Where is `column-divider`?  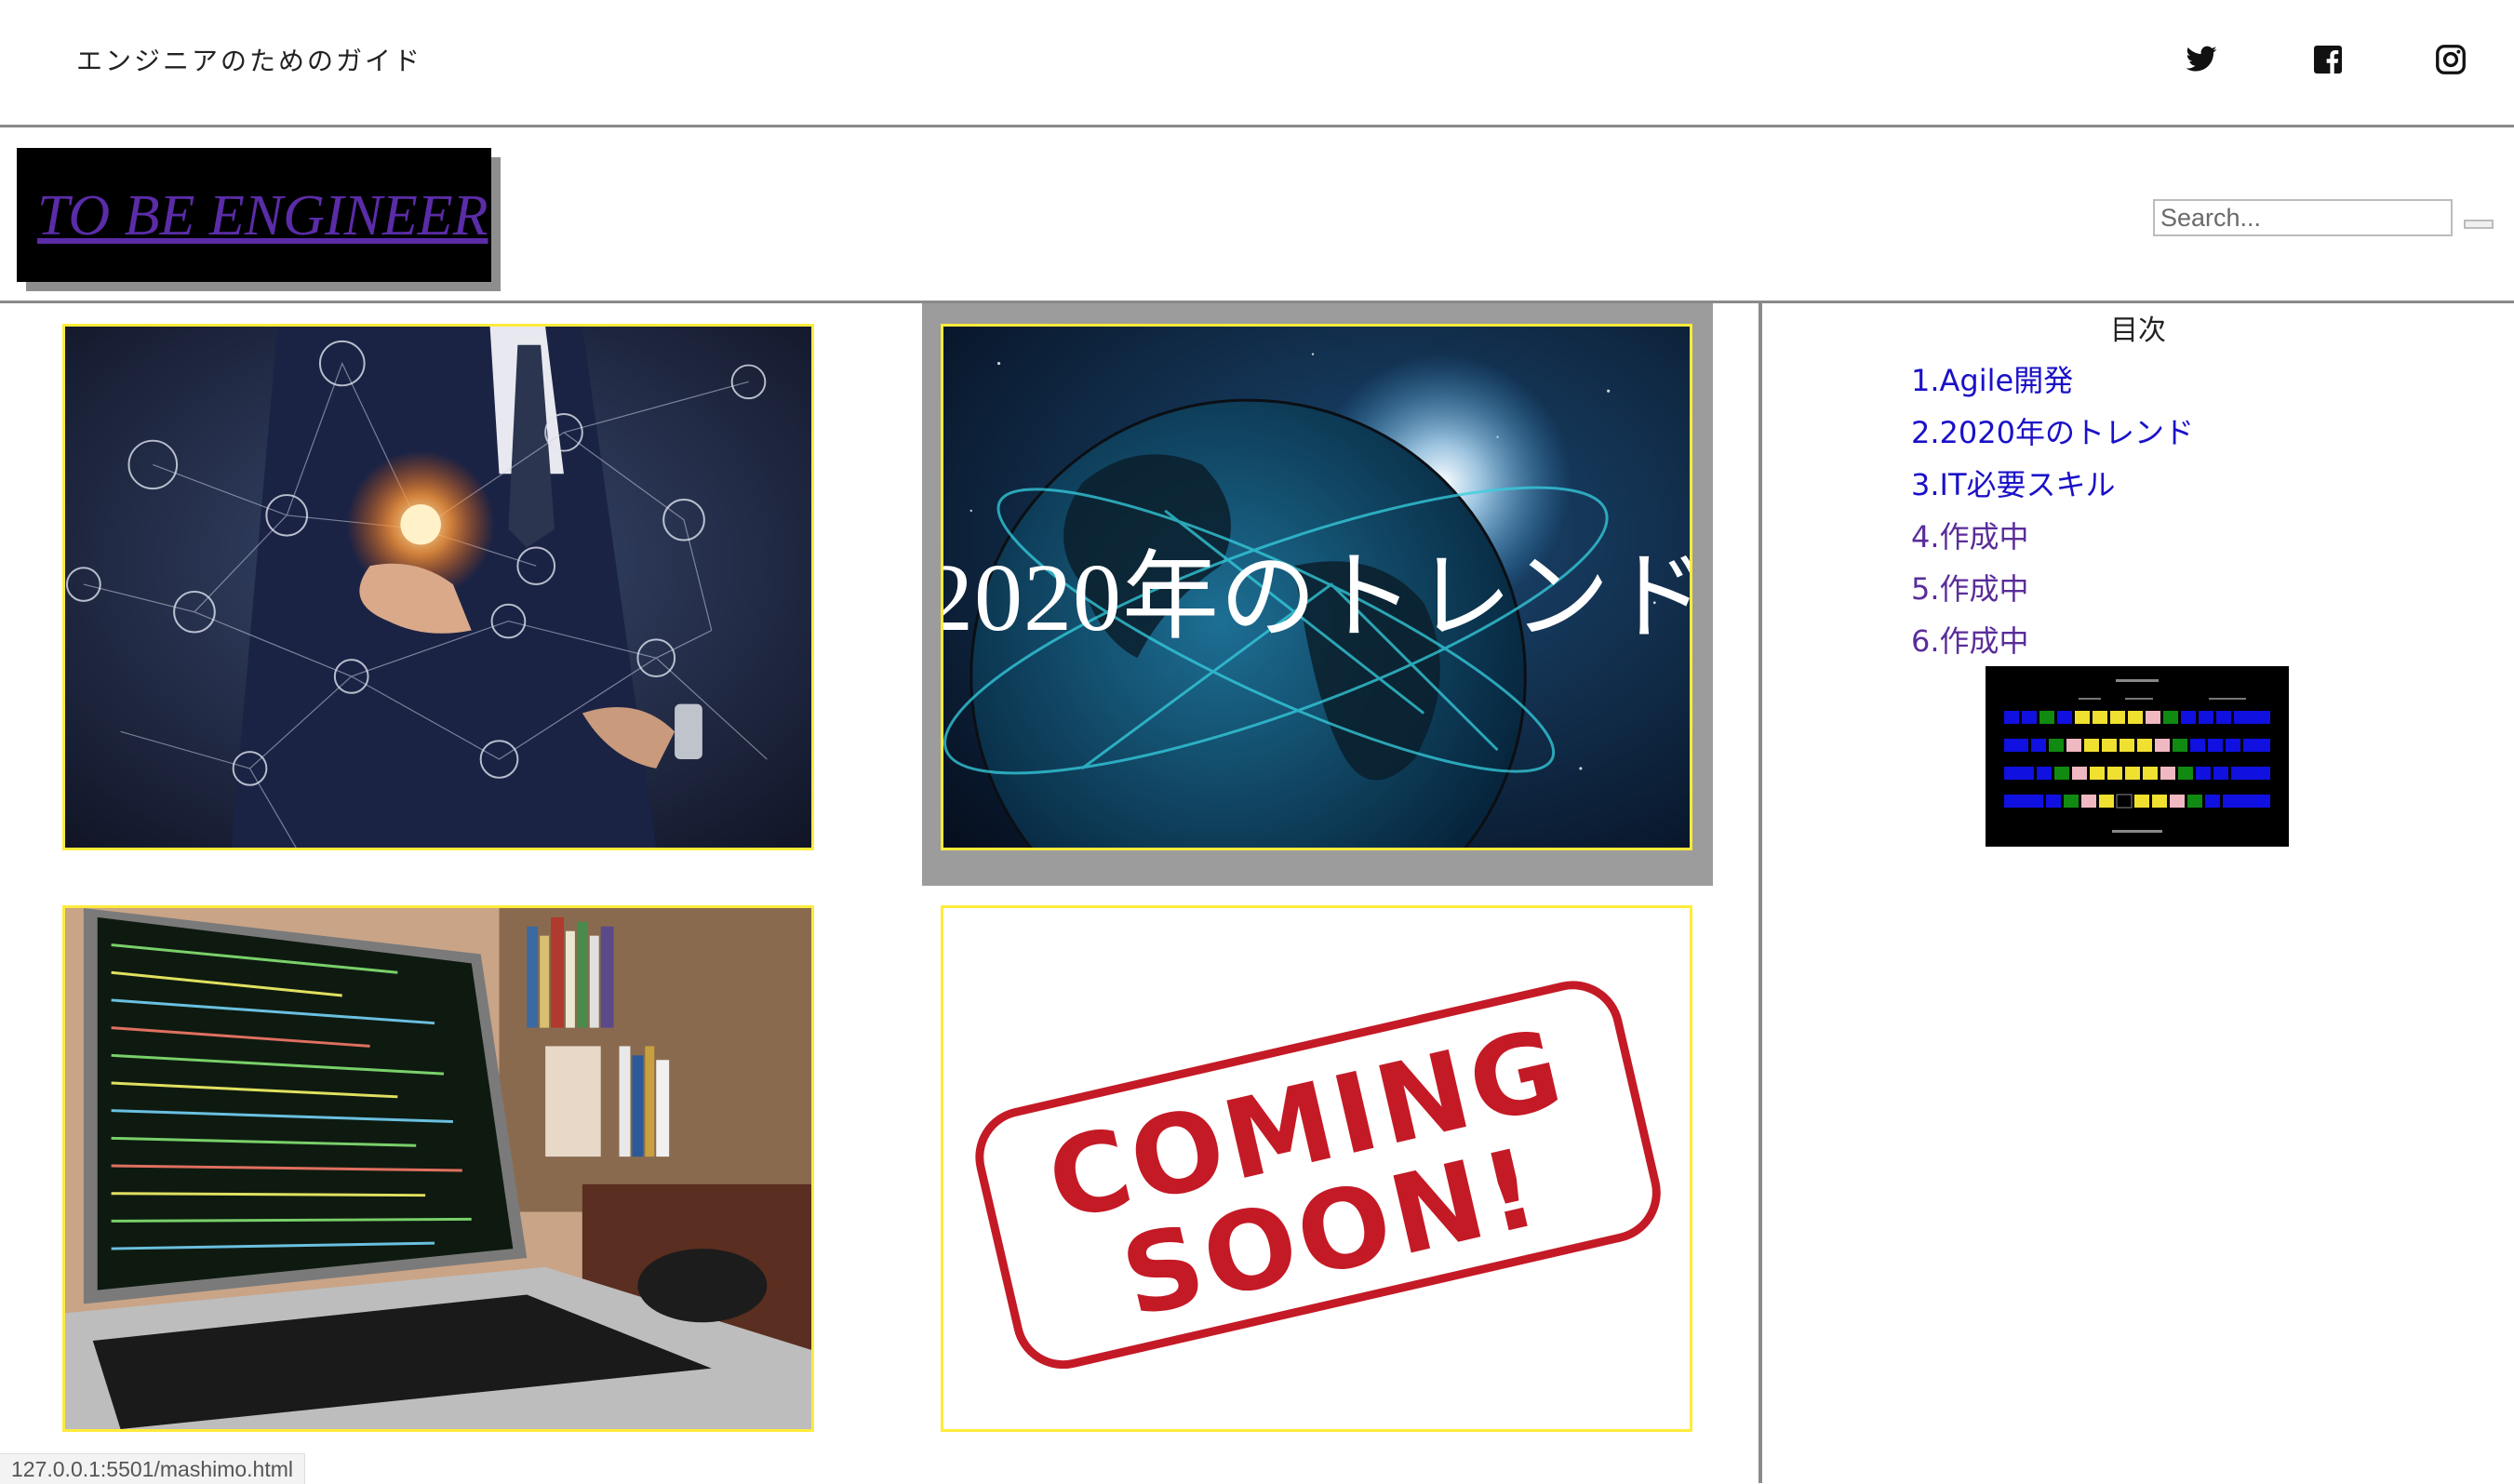
column-divider is located at coordinates (1760, 893).